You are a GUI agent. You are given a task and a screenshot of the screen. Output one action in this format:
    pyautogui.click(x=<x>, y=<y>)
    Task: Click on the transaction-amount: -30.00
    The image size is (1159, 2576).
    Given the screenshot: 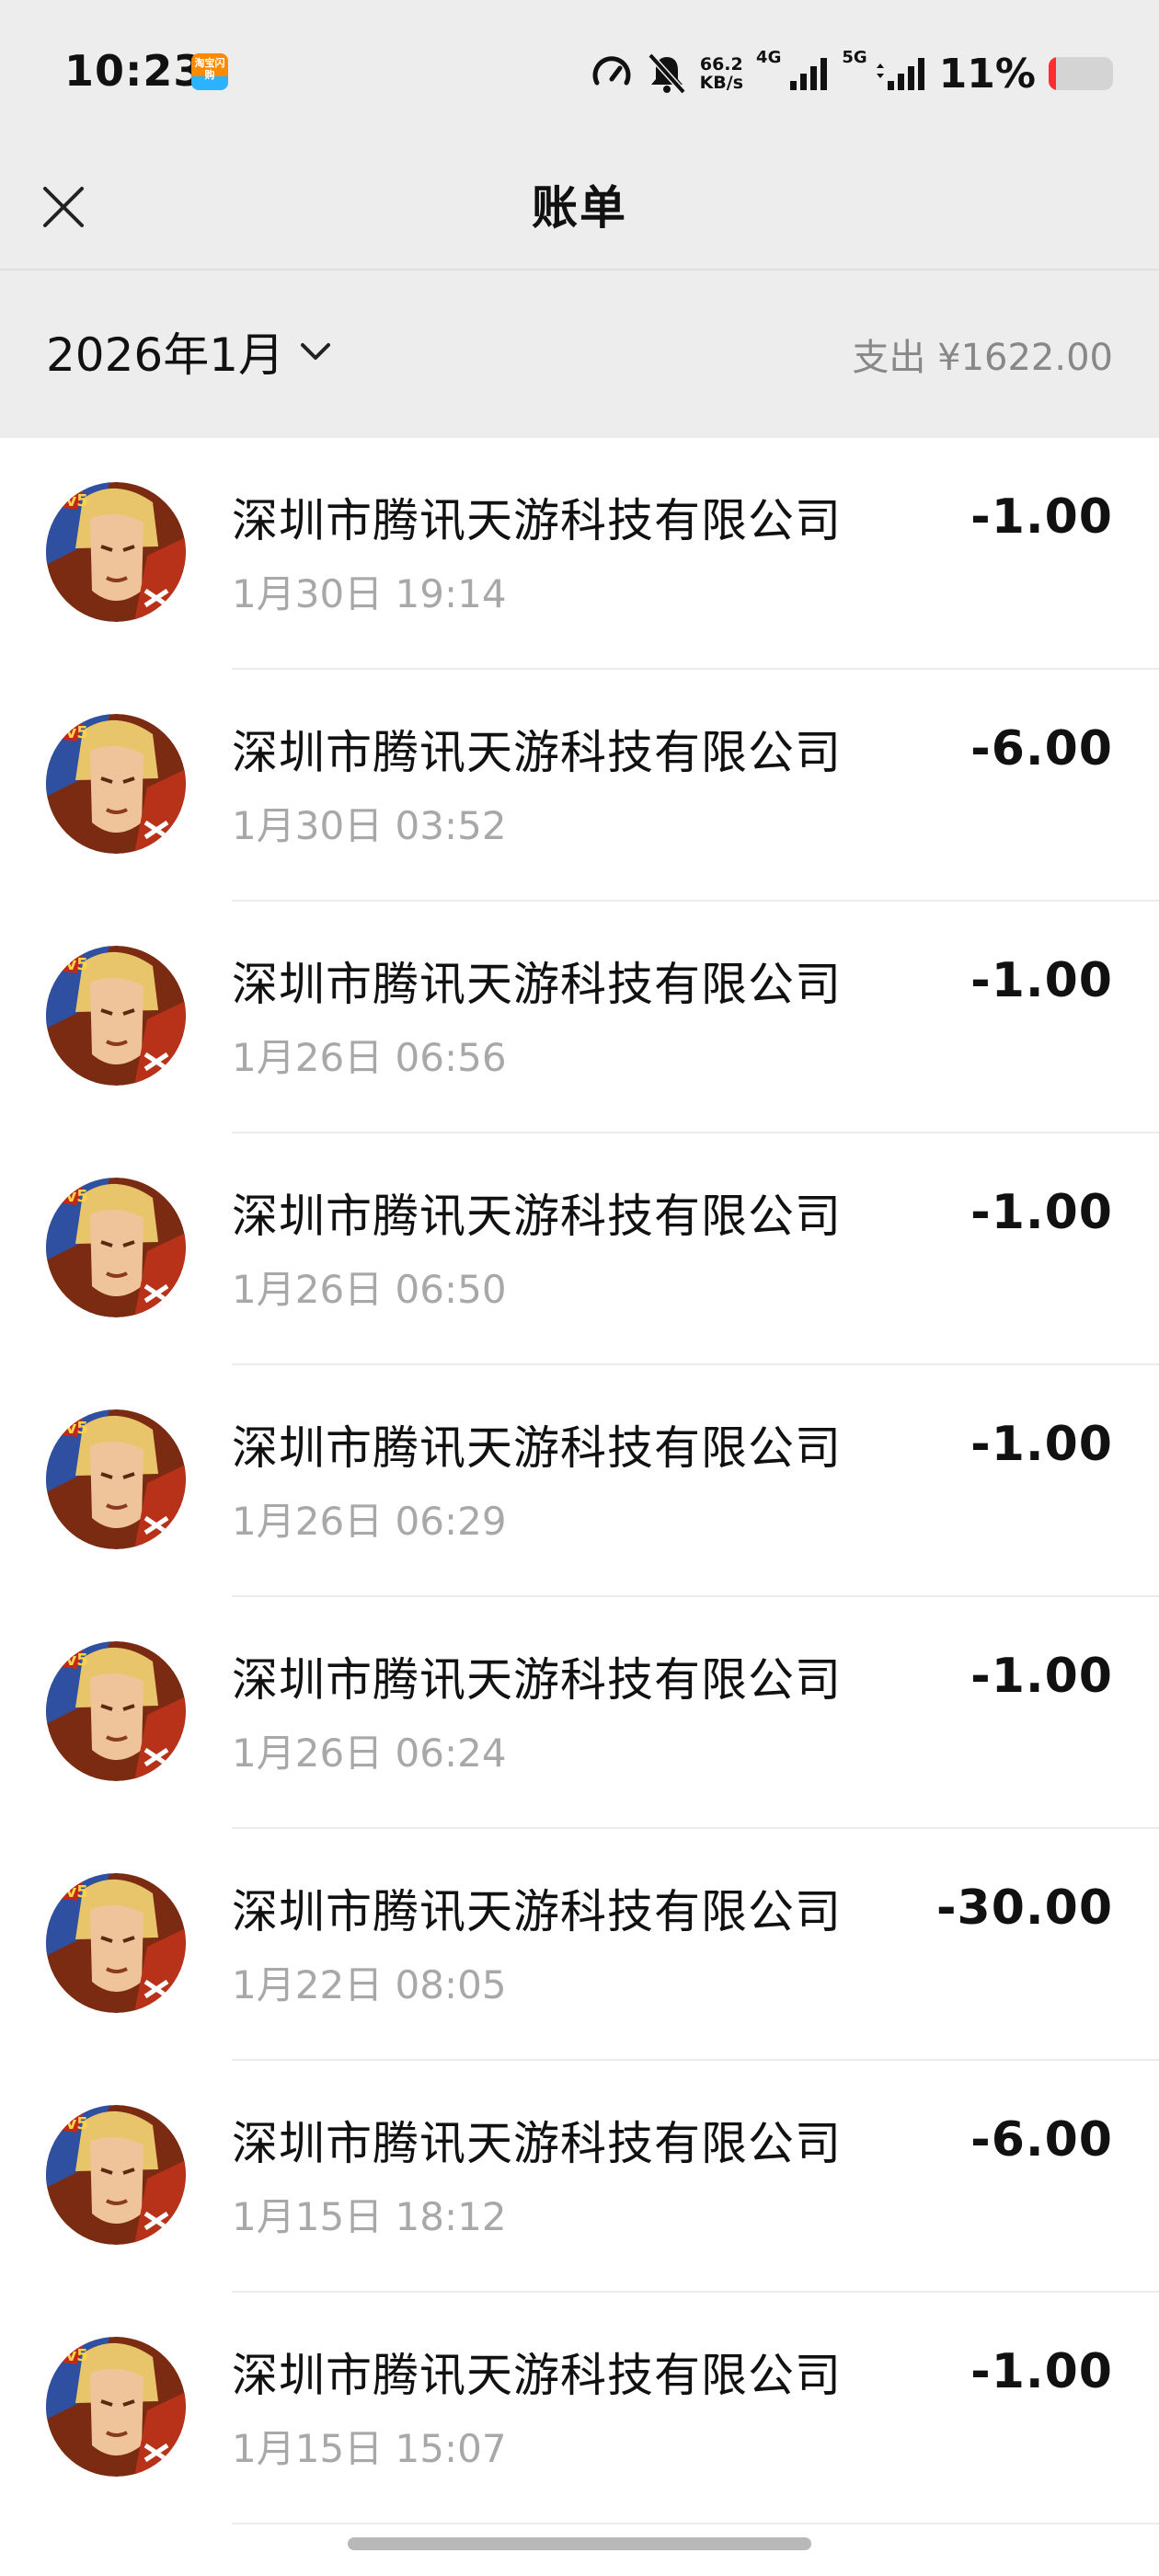 What is the action you would take?
    pyautogui.click(x=1024, y=1908)
    